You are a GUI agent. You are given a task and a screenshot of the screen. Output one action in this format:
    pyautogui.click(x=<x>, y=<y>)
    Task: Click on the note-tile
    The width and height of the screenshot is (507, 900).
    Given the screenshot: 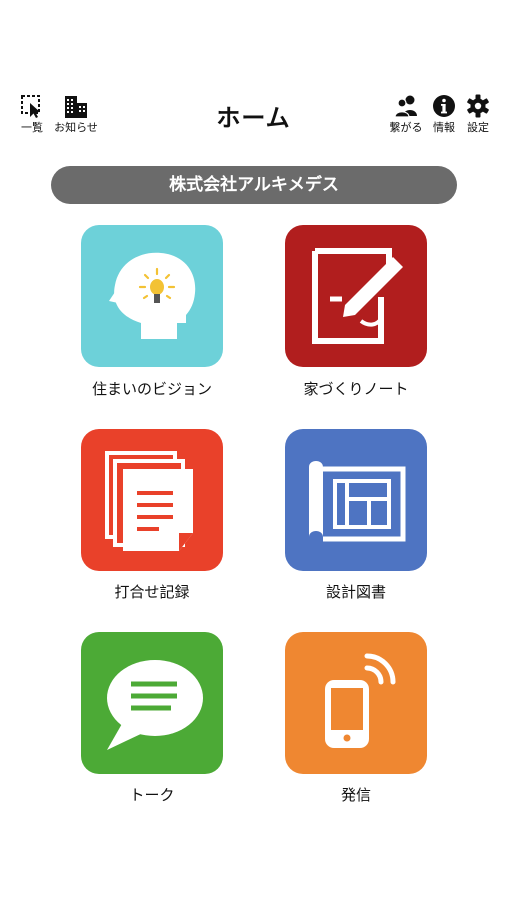 What is the action you would take?
    pyautogui.click(x=356, y=296)
    